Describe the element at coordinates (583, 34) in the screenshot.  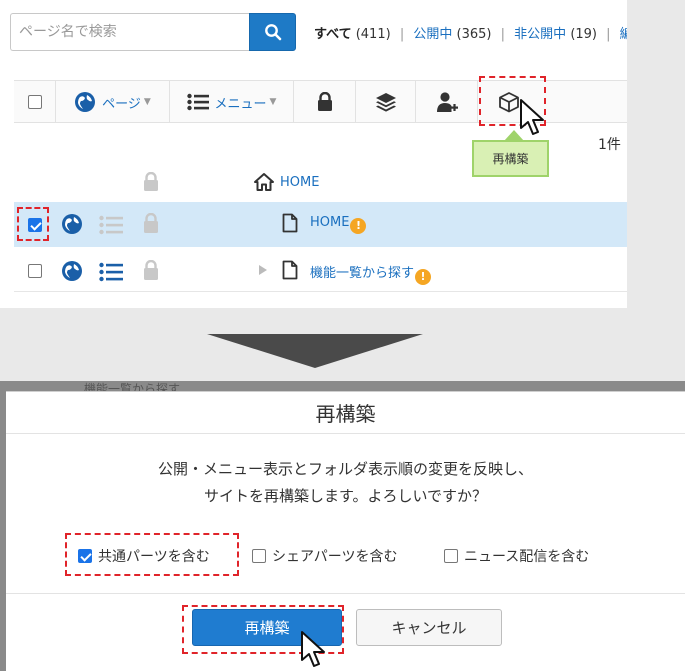
I see `filter-private-count: (19)` at that location.